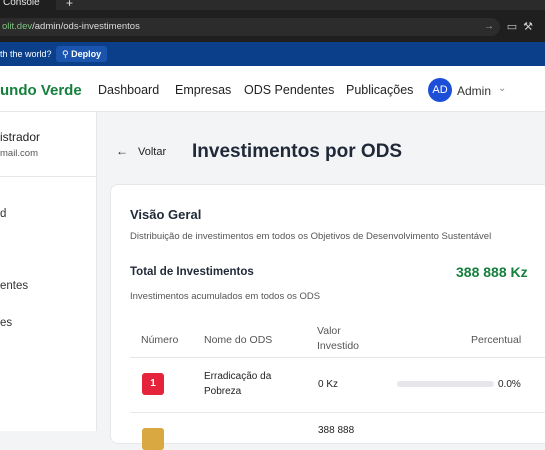 The image size is (545, 450). I want to click on brand-logo: undo Verde, so click(41, 90).